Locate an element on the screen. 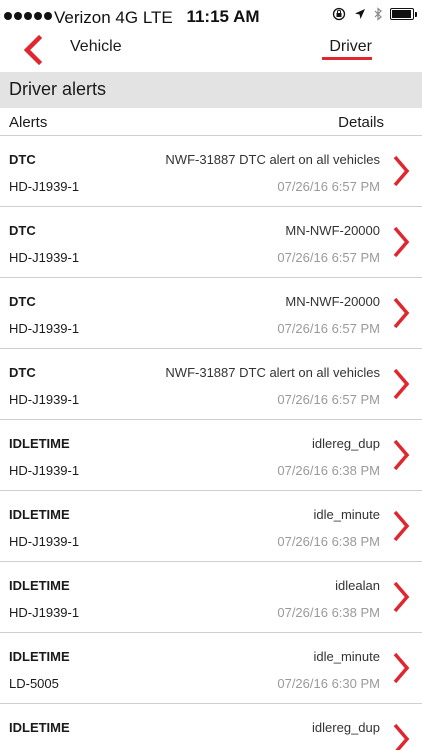 The width and height of the screenshot is (422, 750). section-header: Driver alerts is located at coordinates (211, 90).